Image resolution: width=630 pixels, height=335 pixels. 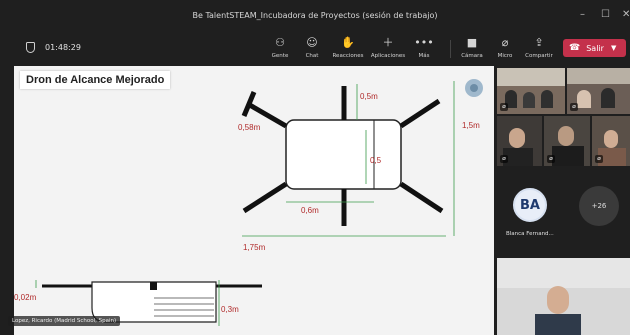 I want to click on chevron-down-icon: ▼, so click(x=613, y=48).